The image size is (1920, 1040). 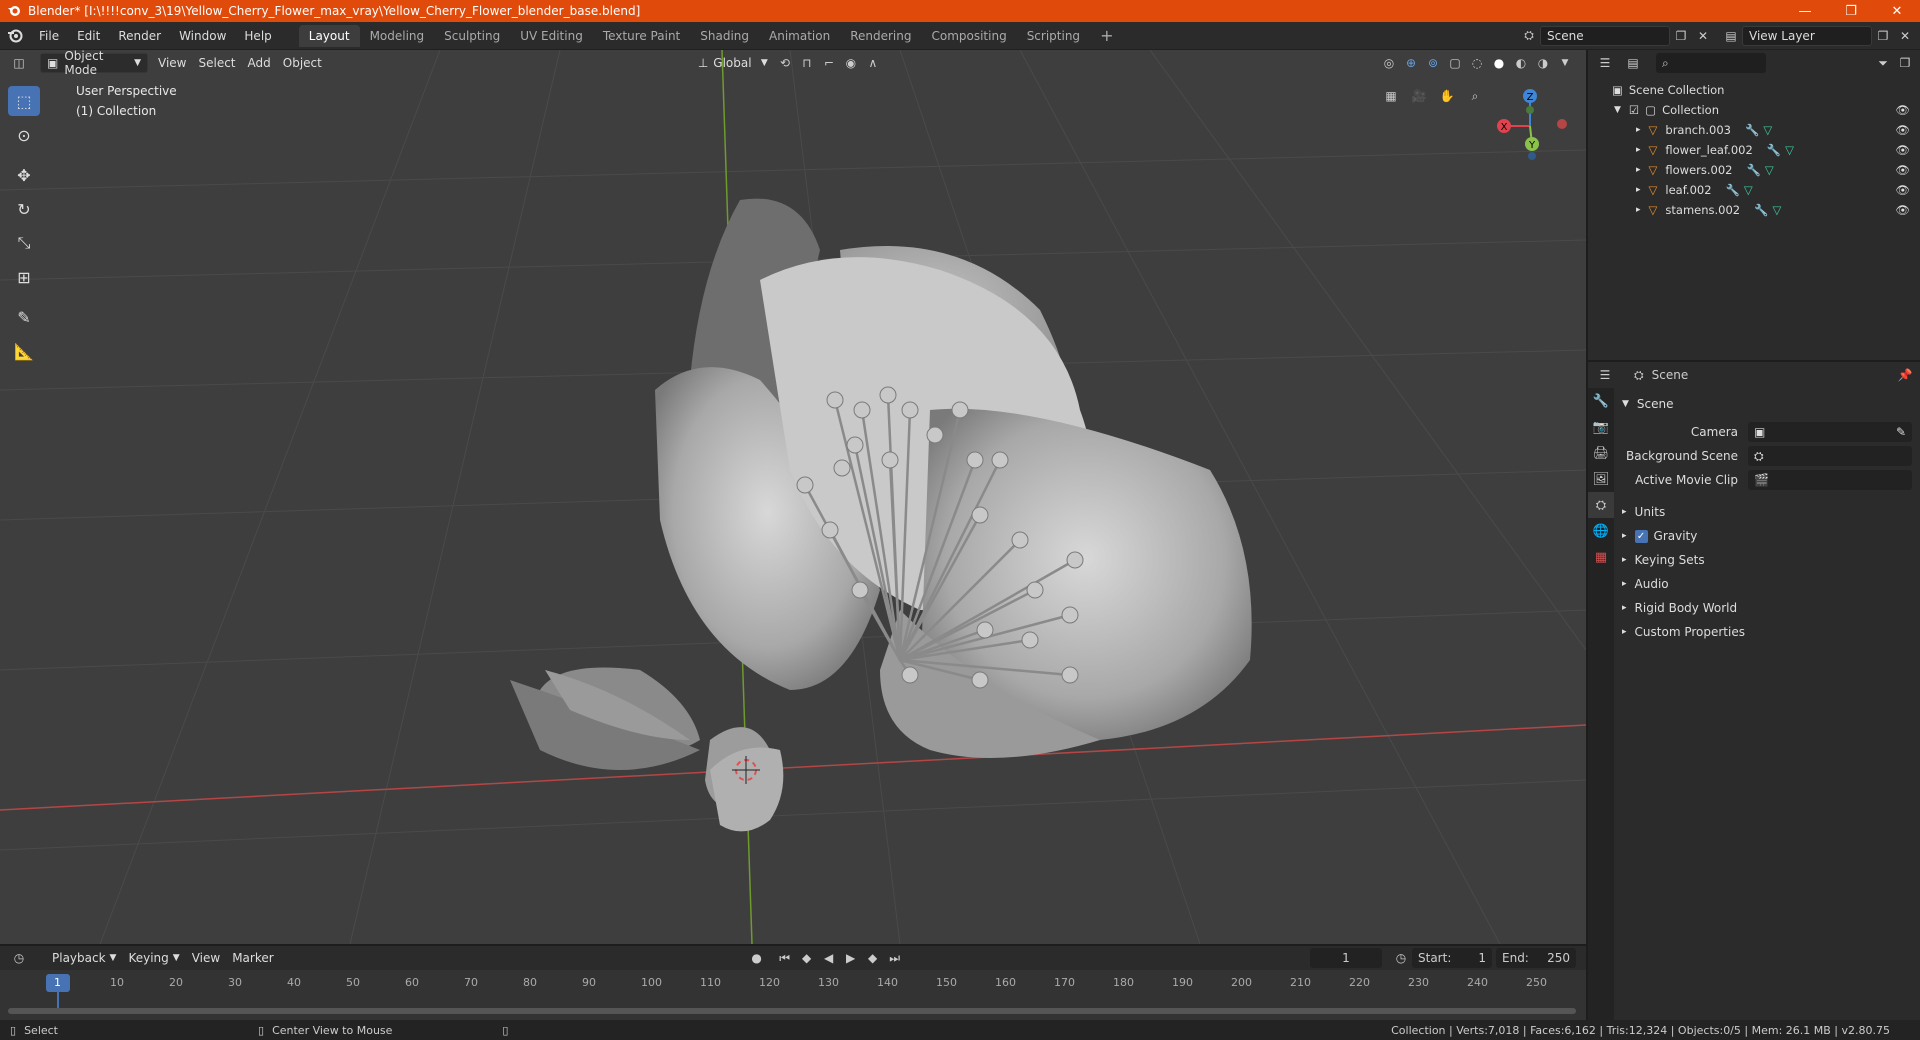 I want to click on jump-start-icon: ⏮, so click(x=785, y=958).